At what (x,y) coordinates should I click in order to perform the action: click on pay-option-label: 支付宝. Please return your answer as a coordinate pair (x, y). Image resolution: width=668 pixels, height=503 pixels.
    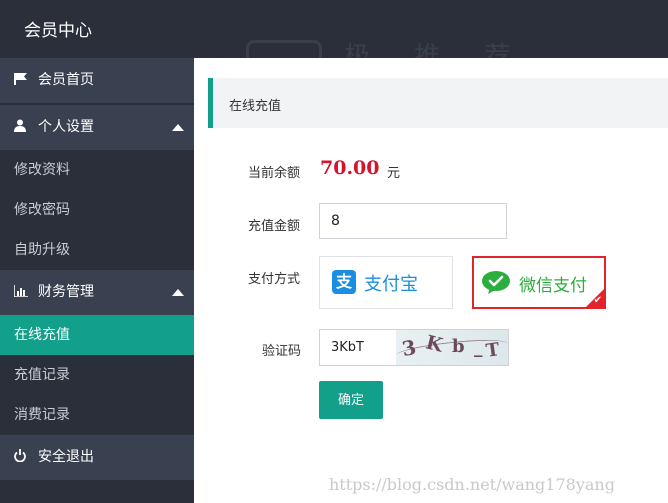
    Looking at the image, I should click on (391, 284).